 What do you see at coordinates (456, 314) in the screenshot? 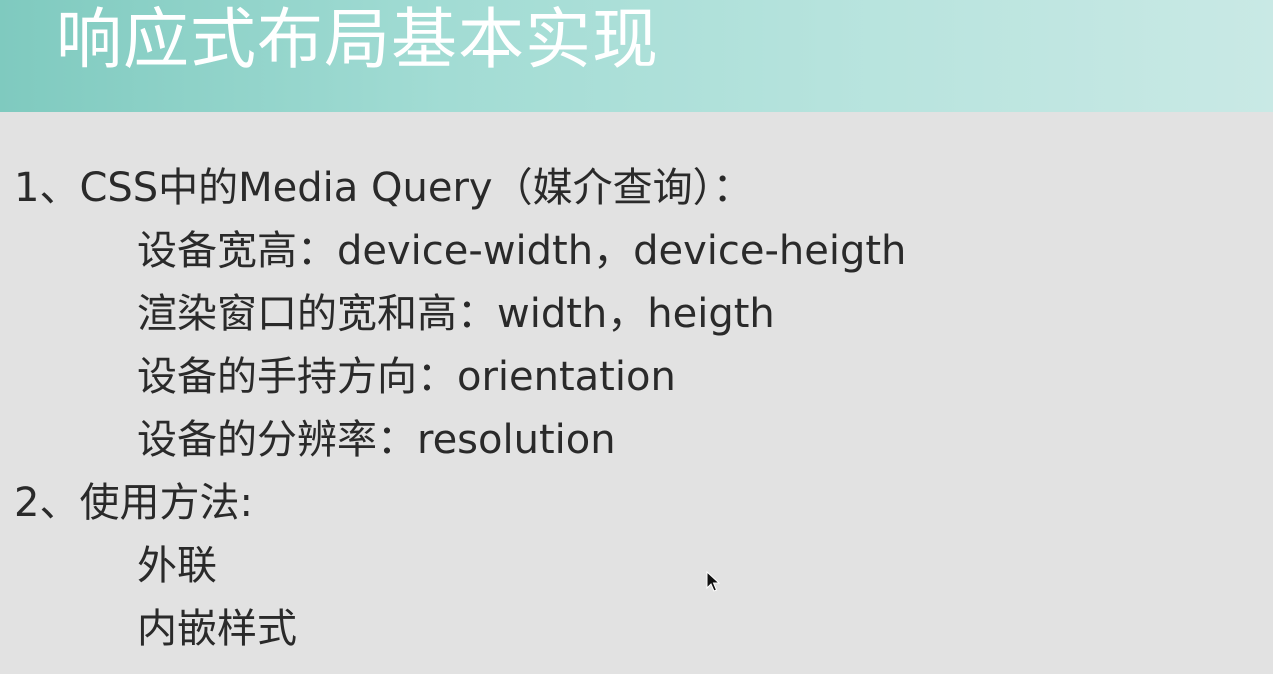
I see `list-item-viewport-size: 渲染窗口的宽和高：width，heigth` at bounding box center [456, 314].